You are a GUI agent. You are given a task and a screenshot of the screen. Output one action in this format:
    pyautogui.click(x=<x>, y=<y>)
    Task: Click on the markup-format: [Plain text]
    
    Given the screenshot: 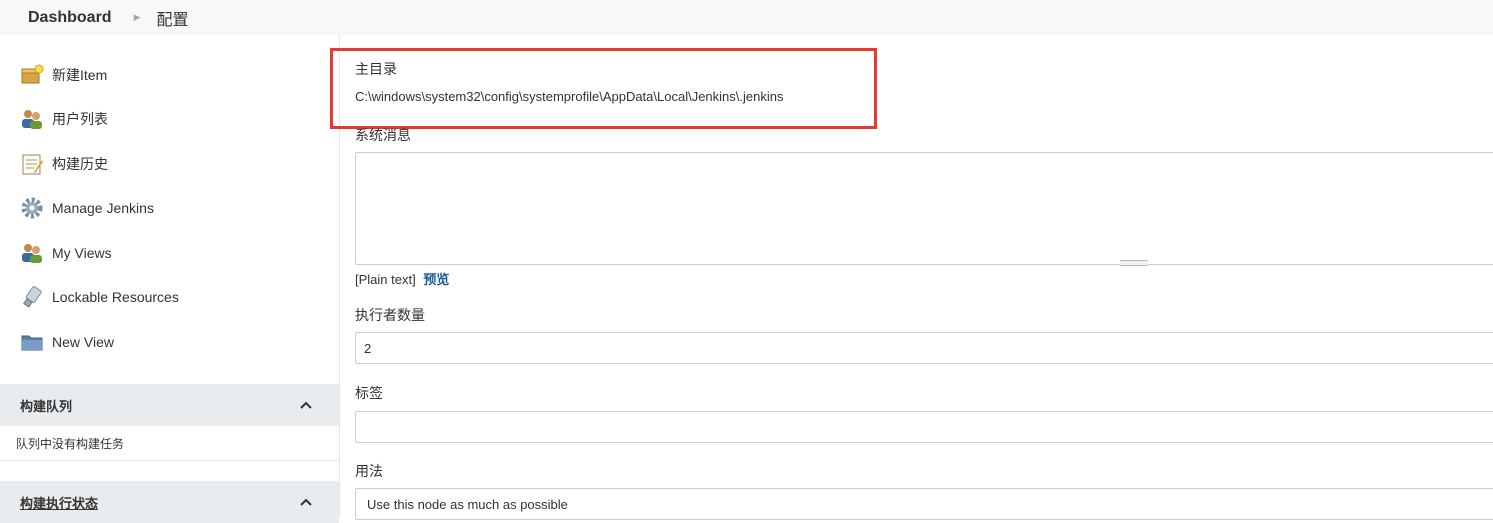 What is the action you would take?
    pyautogui.click(x=385, y=279)
    